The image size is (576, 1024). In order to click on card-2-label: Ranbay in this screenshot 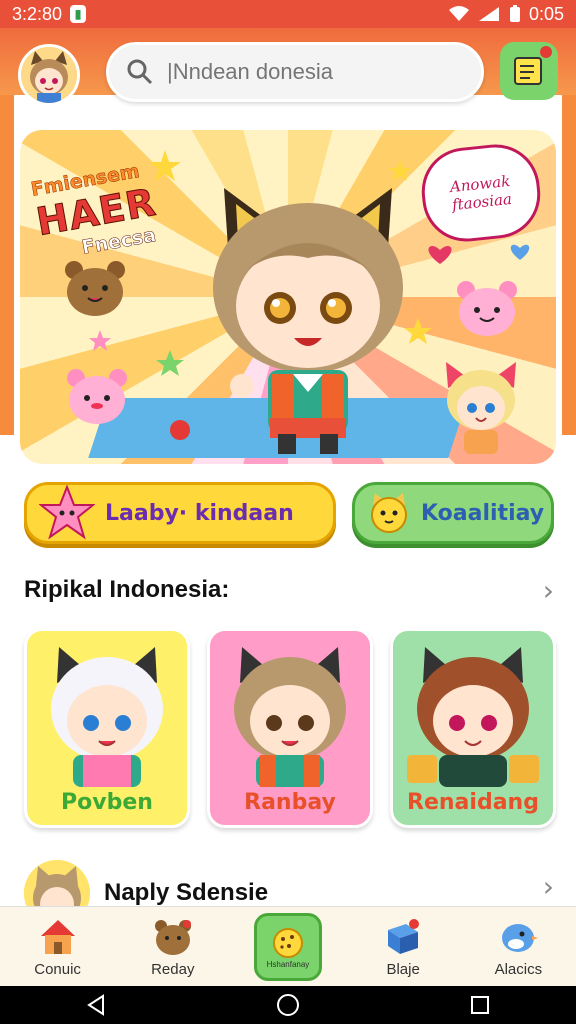, I will do `click(290, 802)`.